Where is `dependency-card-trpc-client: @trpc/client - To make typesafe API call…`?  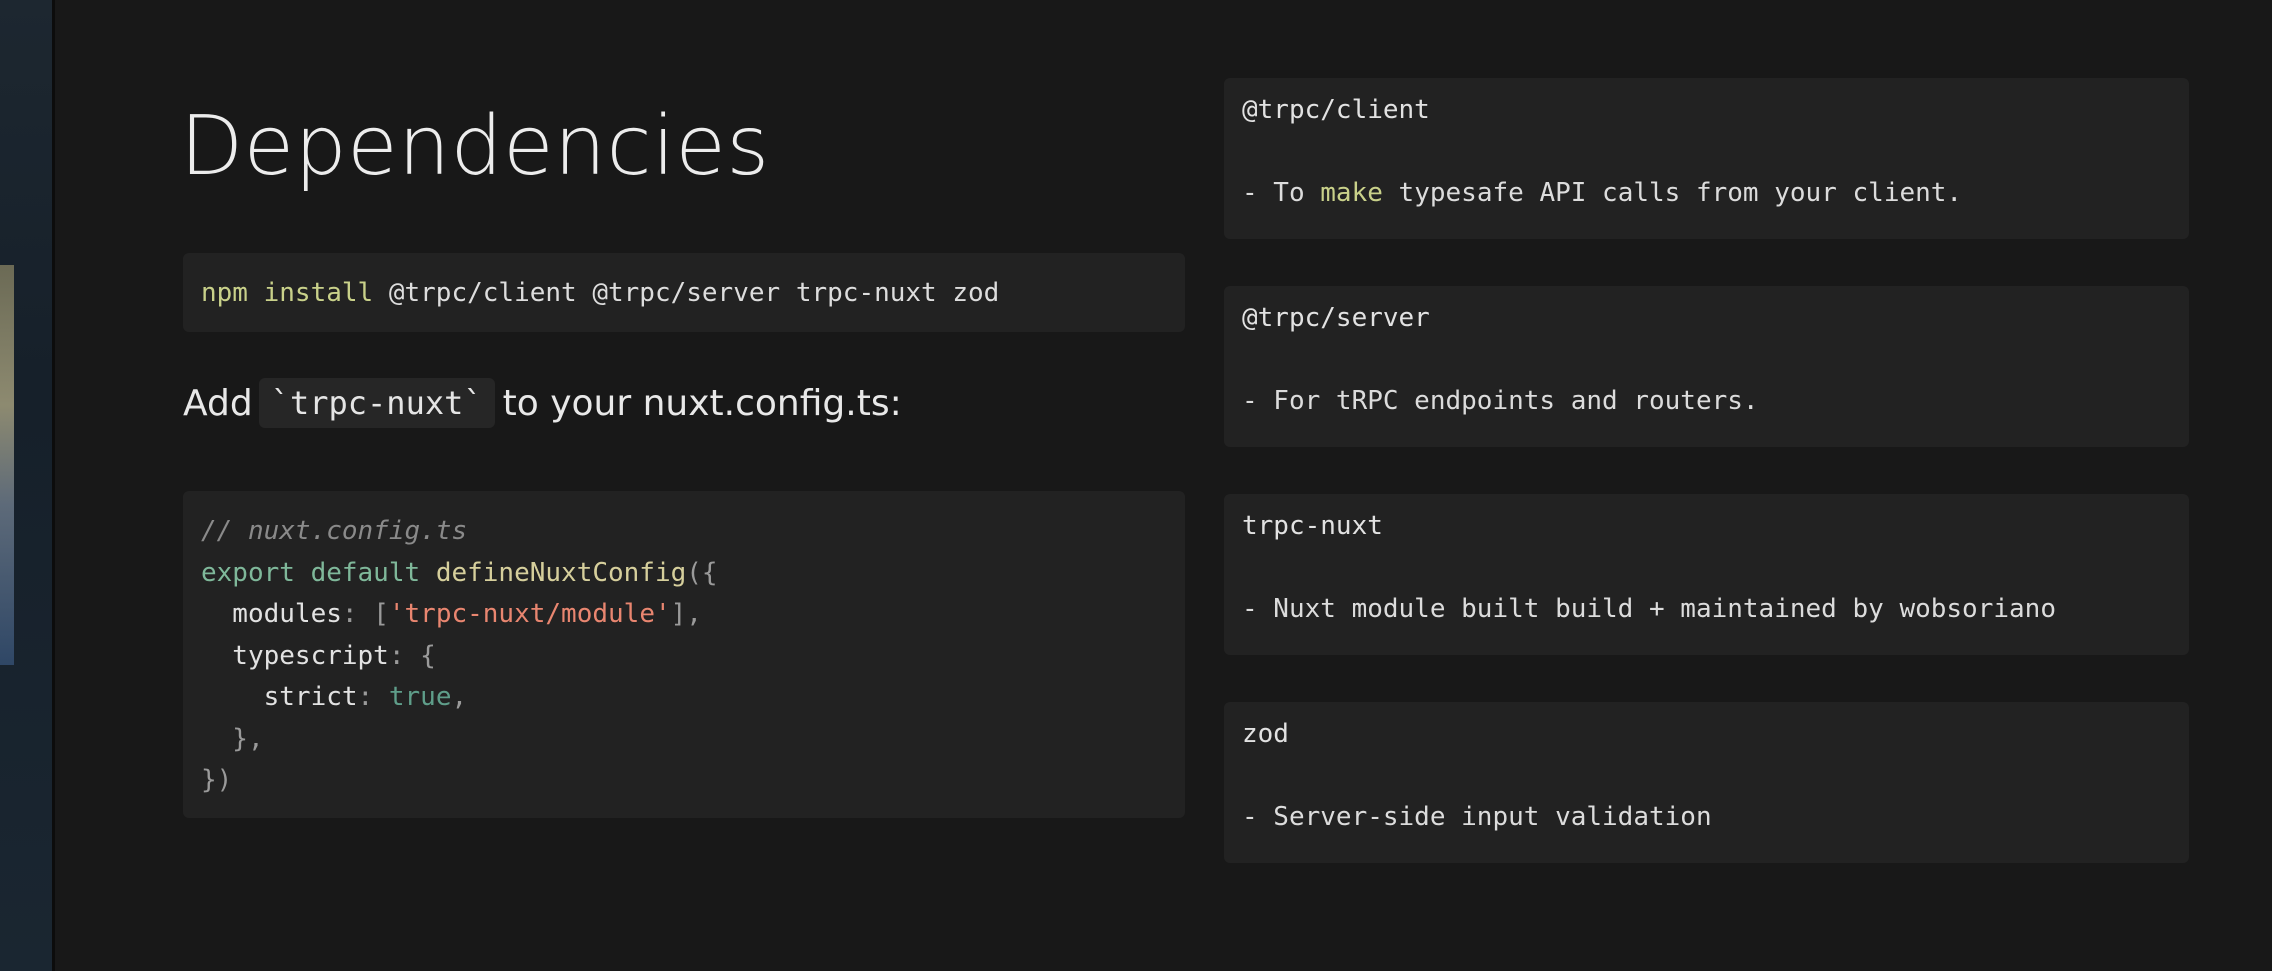
dependency-card-trpc-client: @trpc/client - To make typesafe API call… is located at coordinates (1706, 158).